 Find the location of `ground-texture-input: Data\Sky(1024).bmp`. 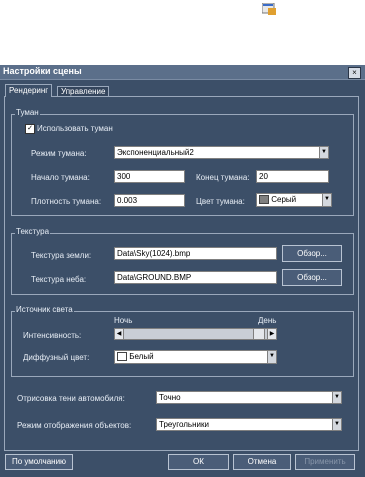

ground-texture-input: Data\Sky(1024).bmp is located at coordinates (195, 253).